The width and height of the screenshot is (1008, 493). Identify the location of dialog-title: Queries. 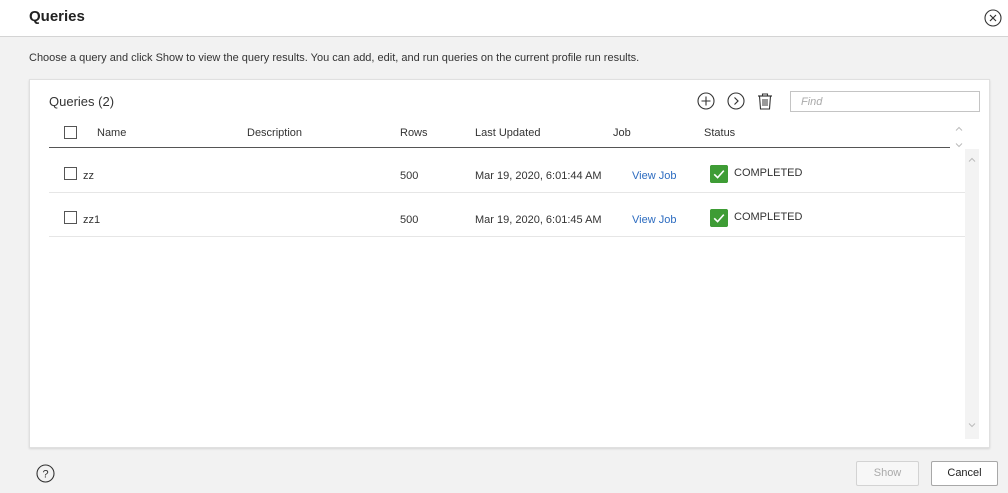
(57, 16).